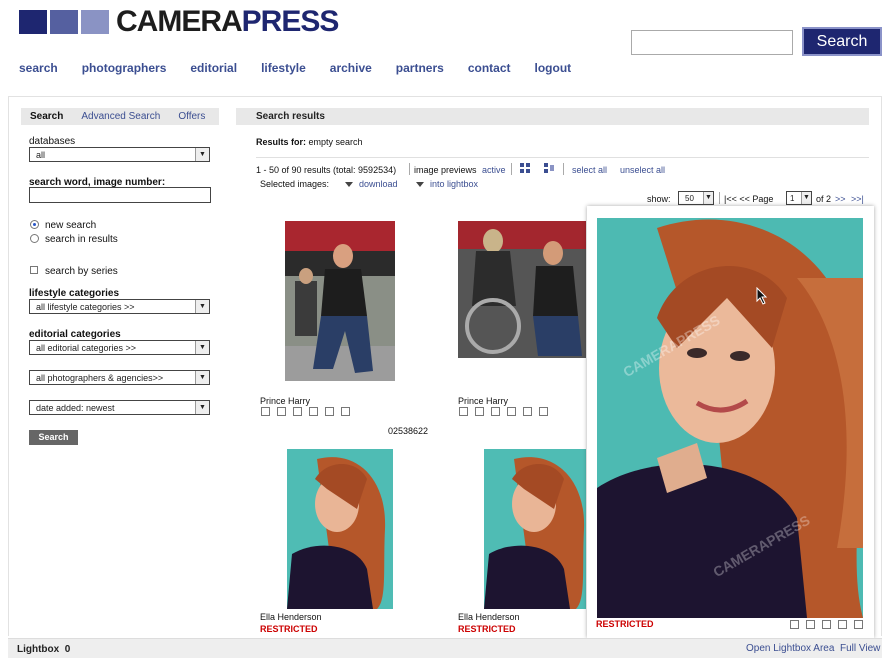  I want to click on series-checkbox, so click(34, 270).